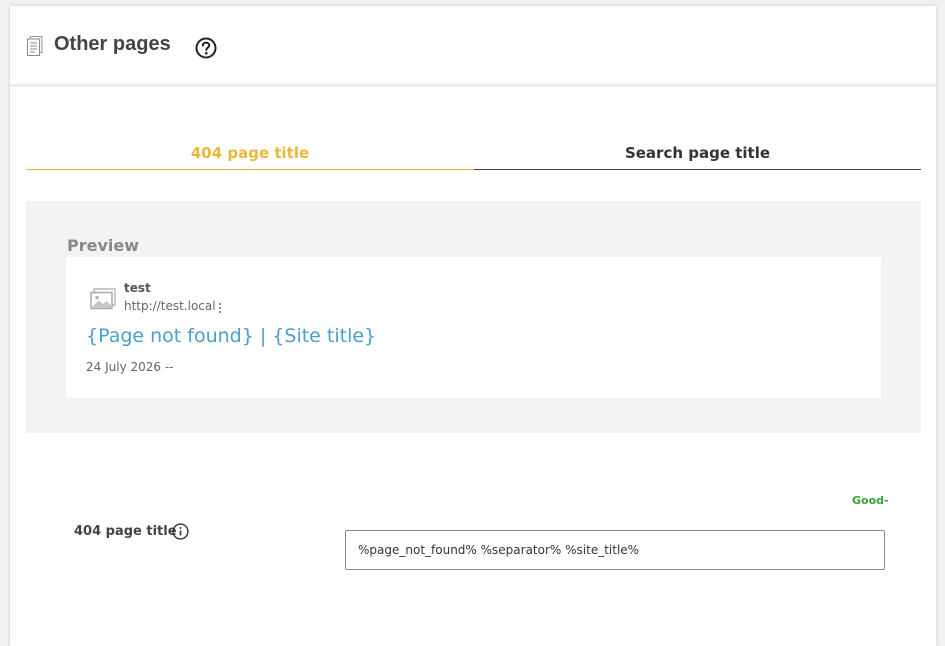 The image size is (945, 646). What do you see at coordinates (870, 500) in the screenshot?
I see `status-badge: Good-` at bounding box center [870, 500].